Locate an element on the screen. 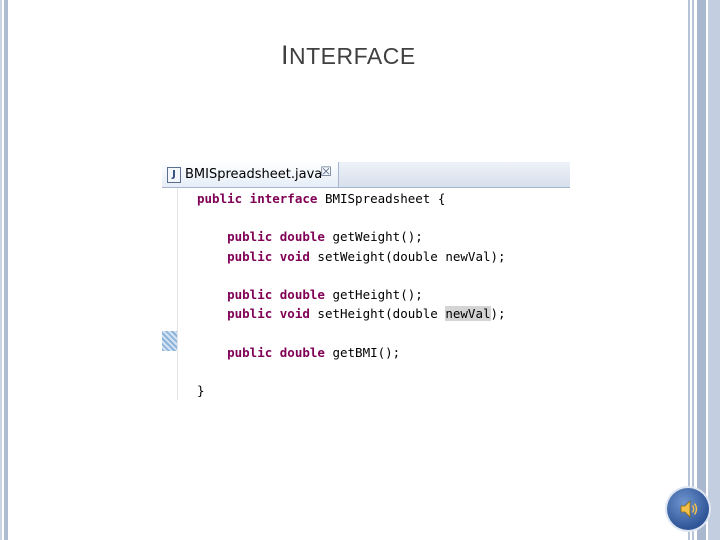 This screenshot has height=540, width=720. code-line: public double getBMI(); is located at coordinates (351, 352).